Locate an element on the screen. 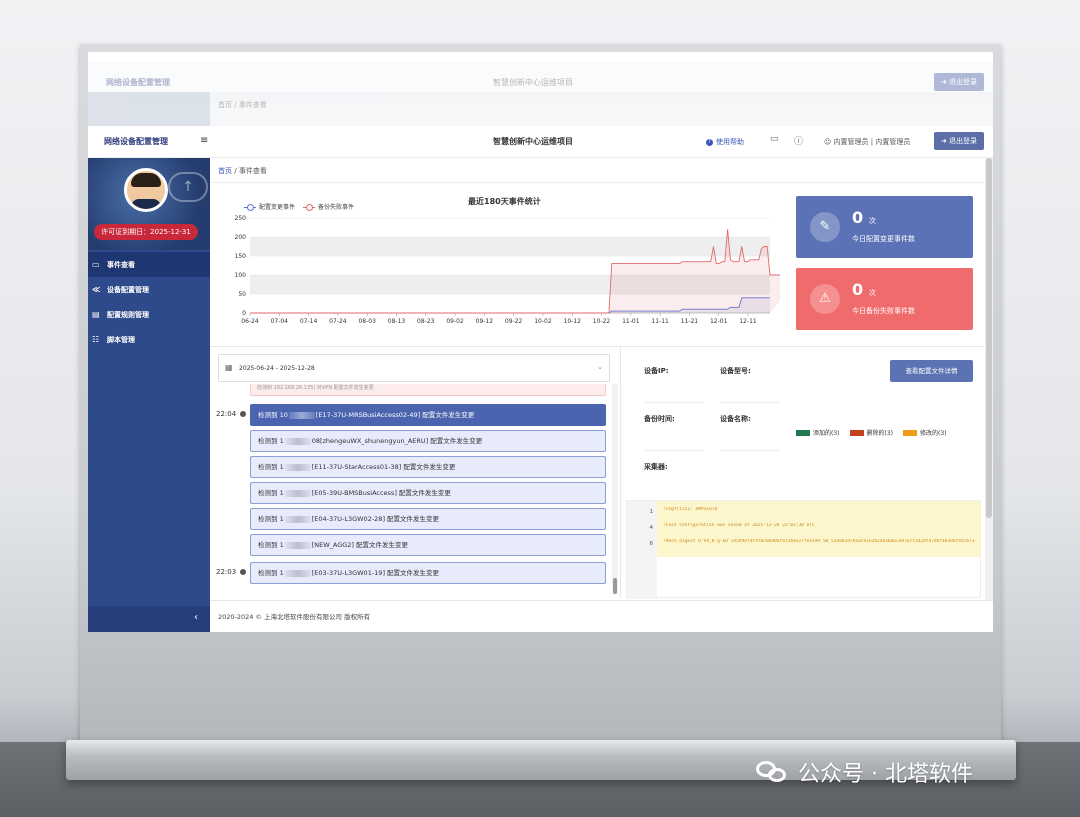 The image size is (1080, 817). wechat-watermark: 公众号 · 北塔软件 is located at coordinates (864, 772).